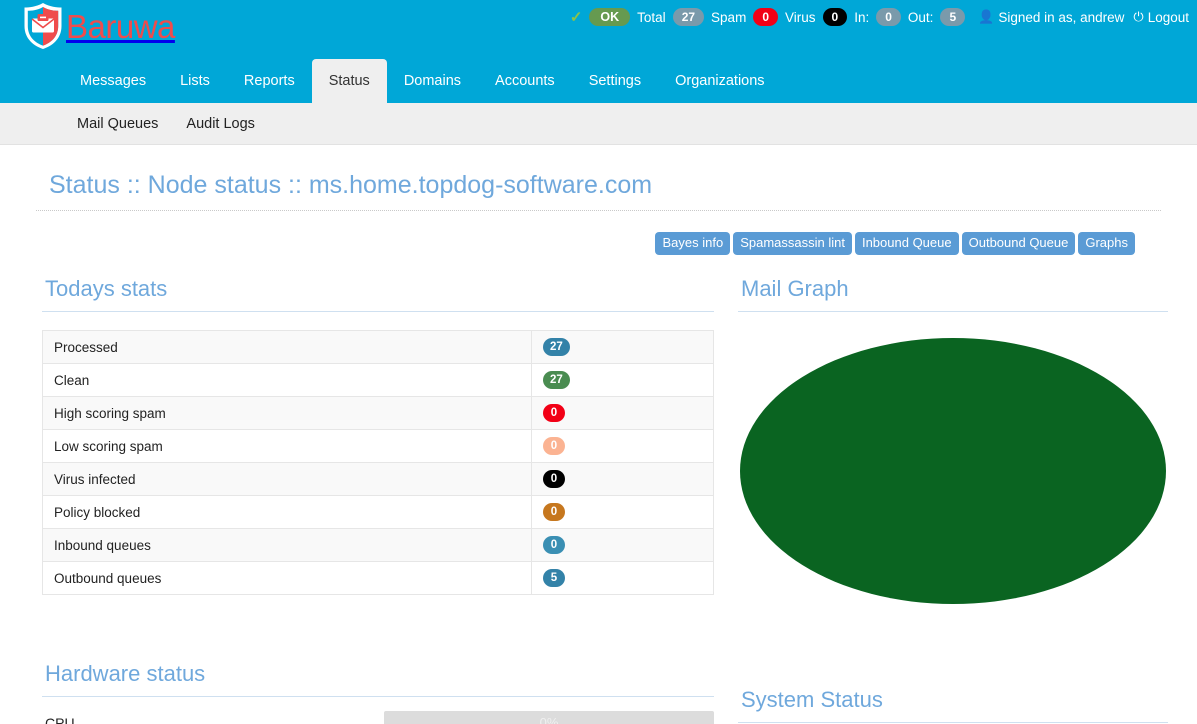 The width and height of the screenshot is (1197, 724). I want to click on inbound-queue-button: Inbound Queue, so click(906, 243).